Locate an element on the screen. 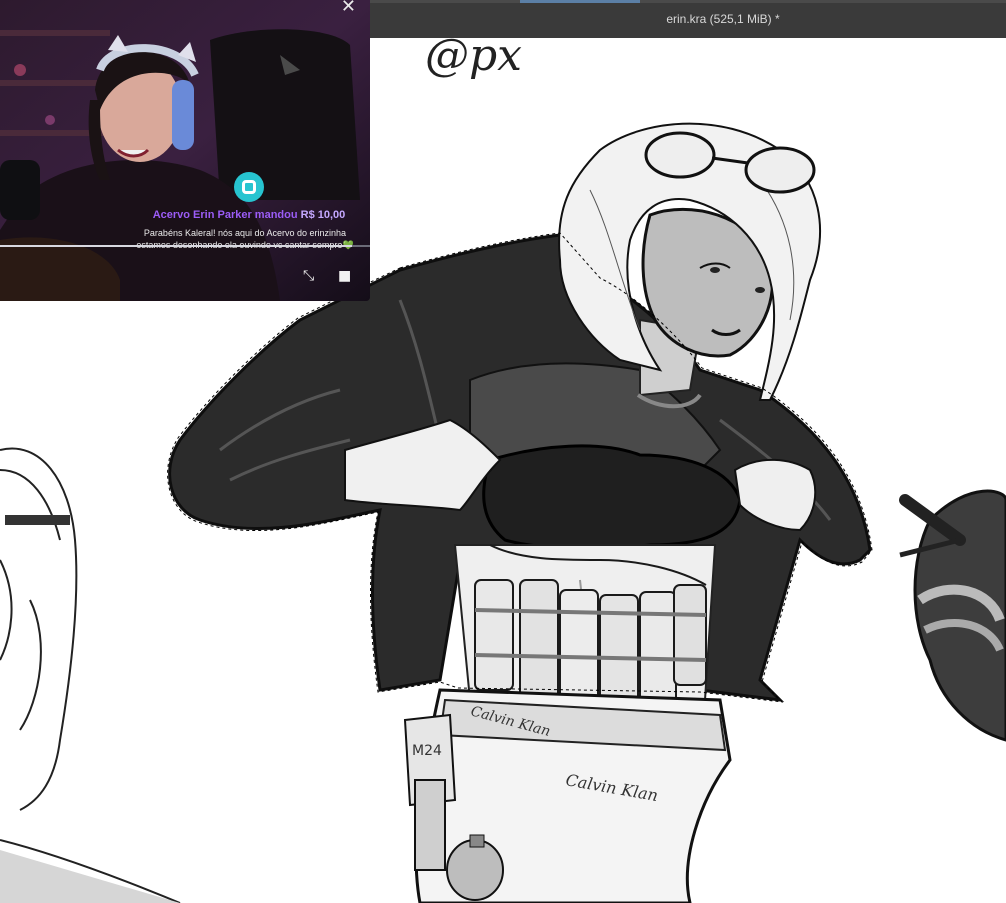 This screenshot has width=1006, height=903. stop-icon: ■ is located at coordinates (344, 276).